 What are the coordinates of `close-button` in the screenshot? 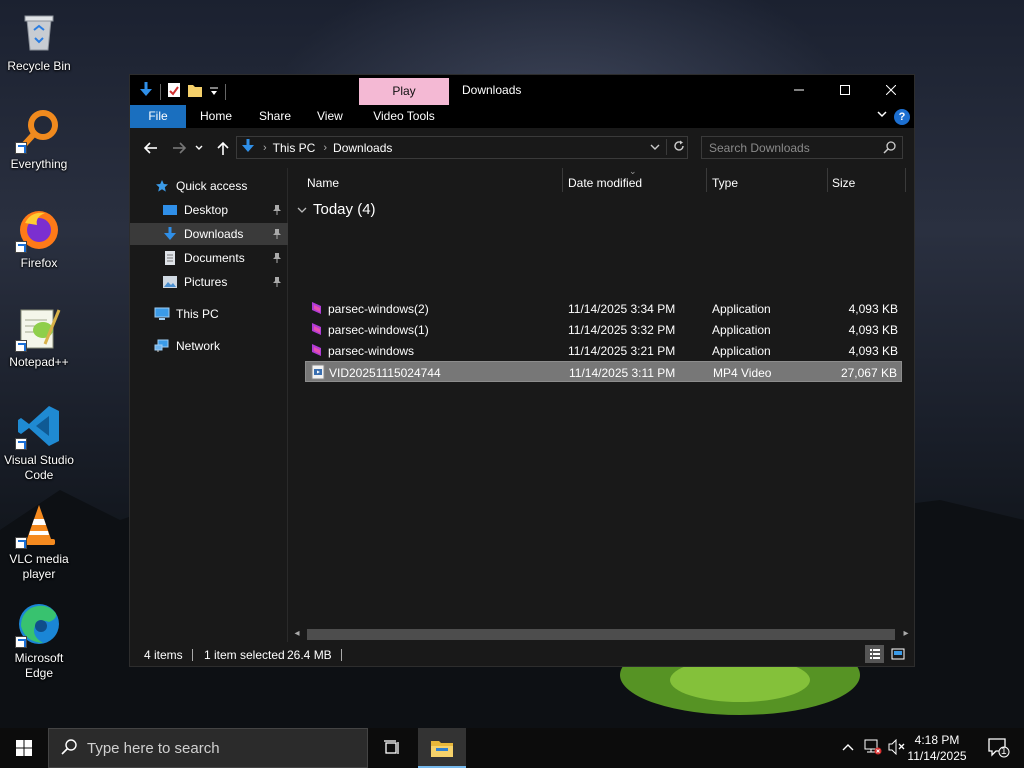 It's located at (891, 90).